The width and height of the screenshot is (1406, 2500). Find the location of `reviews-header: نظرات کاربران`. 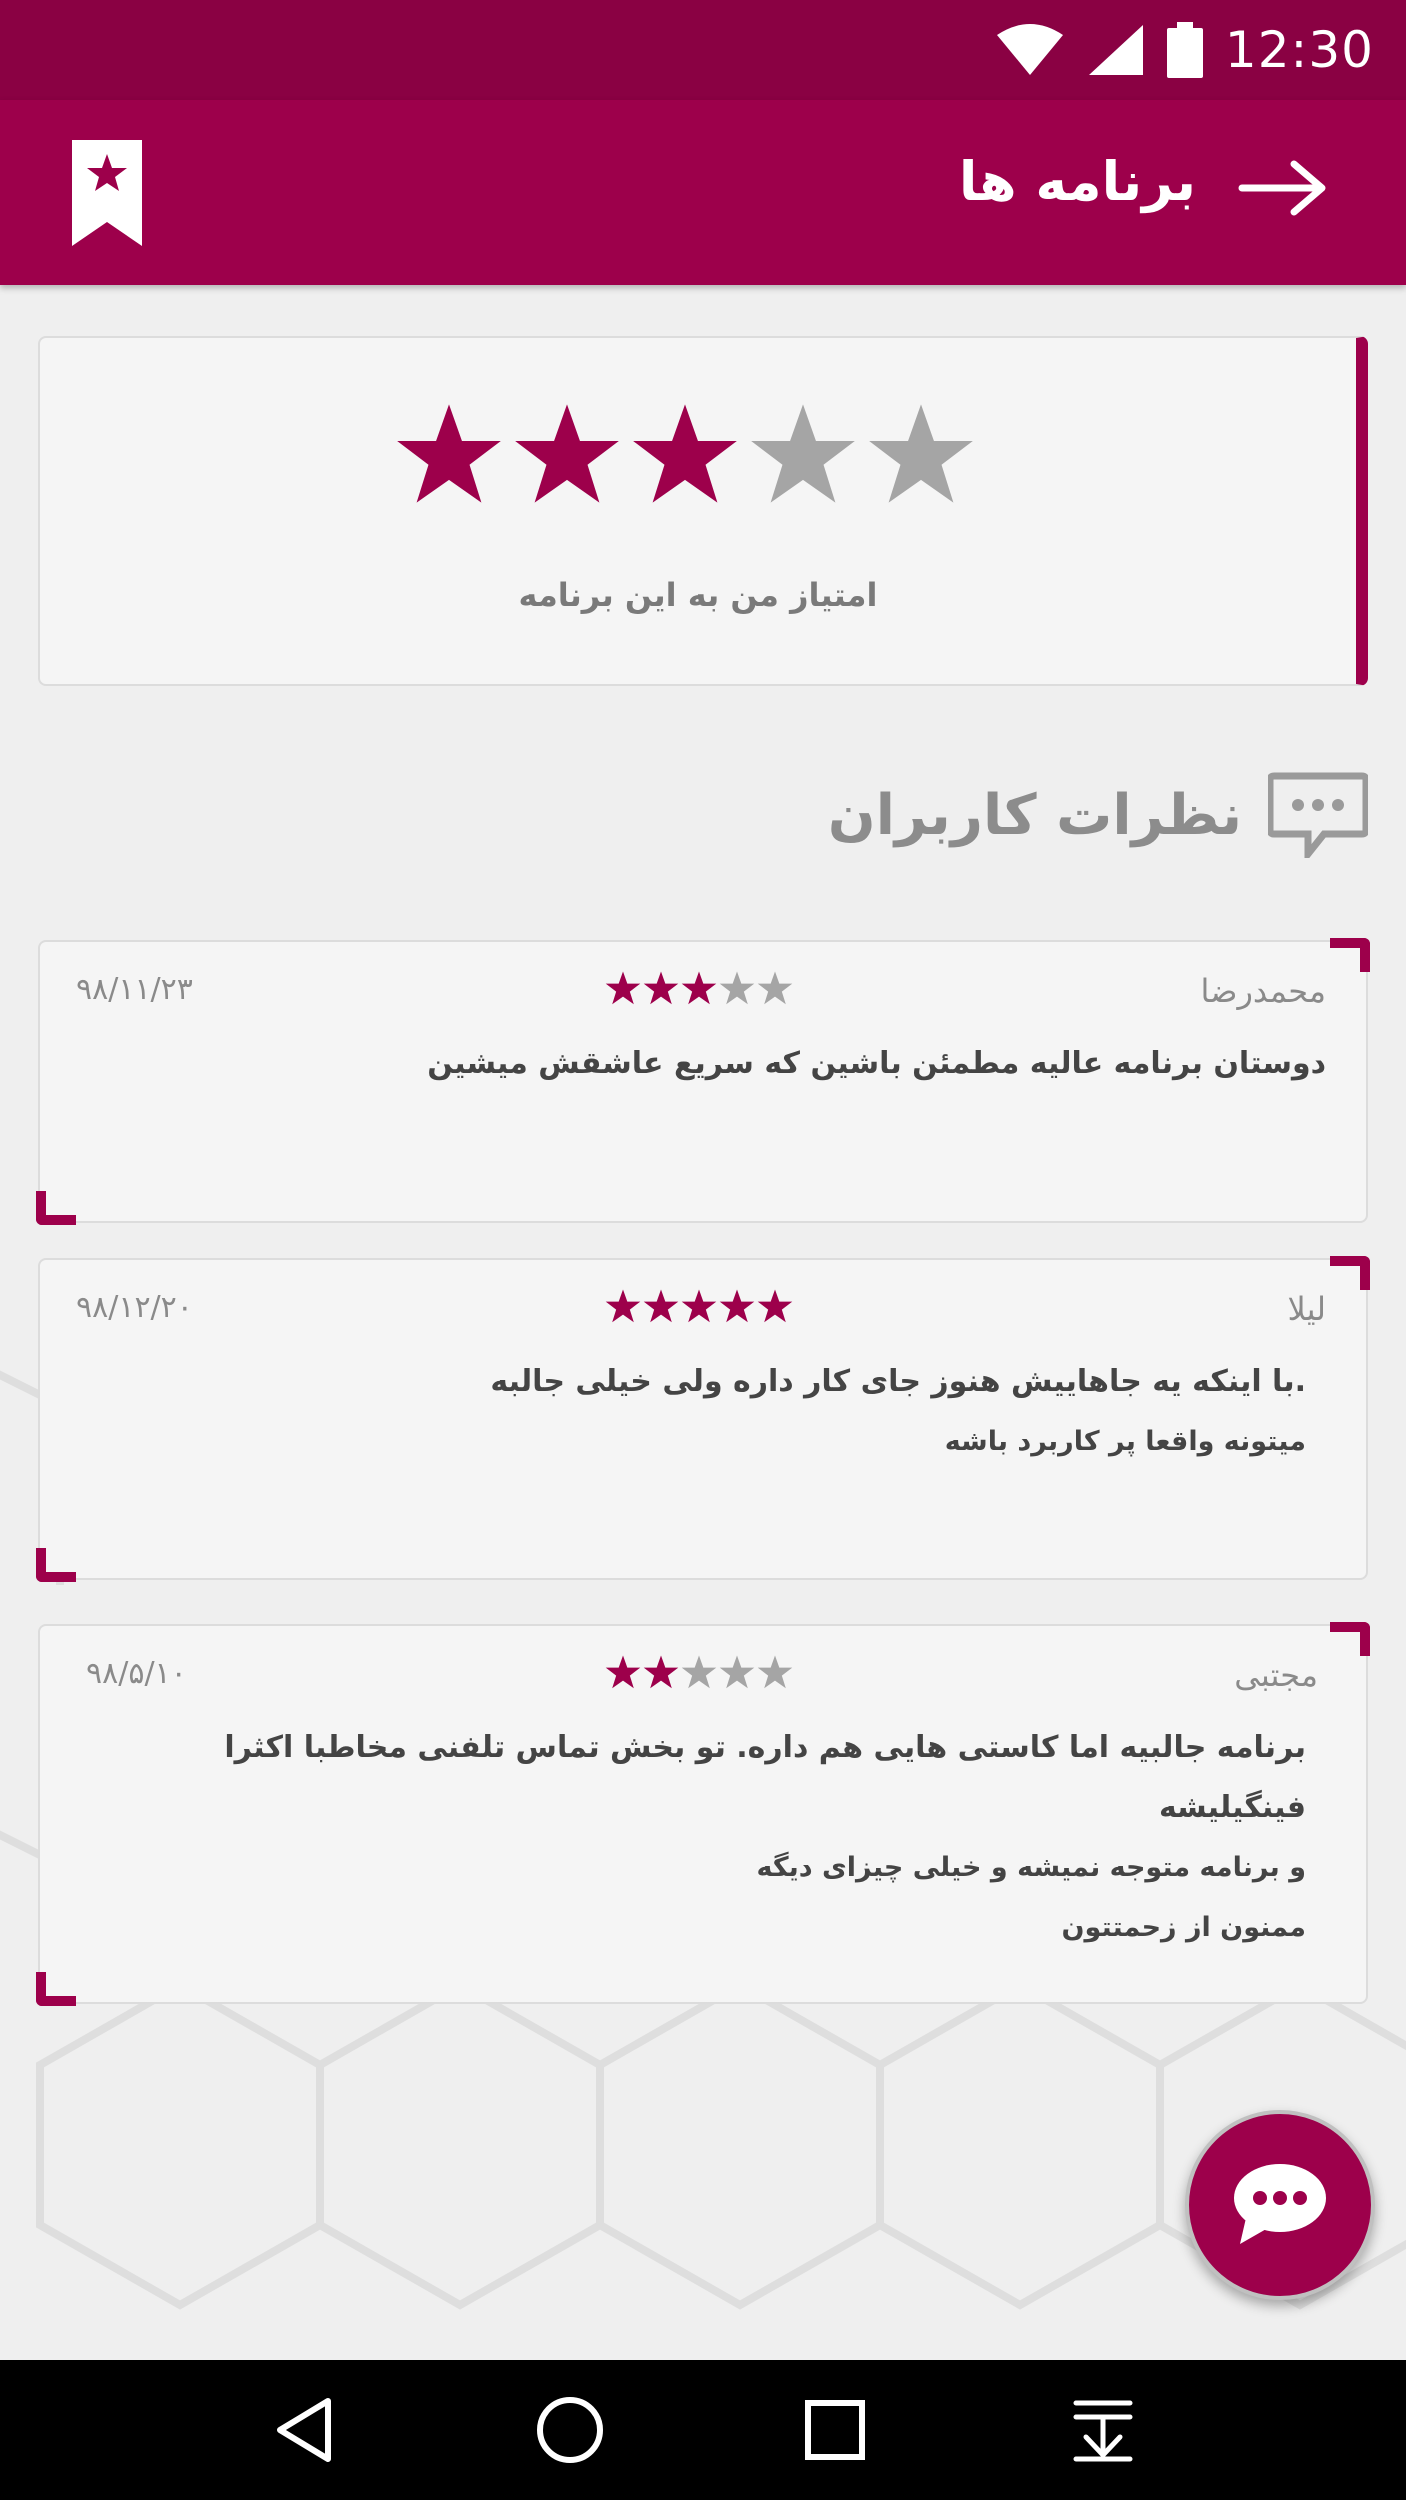

reviews-header: نظرات کاربران is located at coordinates (1098, 815).